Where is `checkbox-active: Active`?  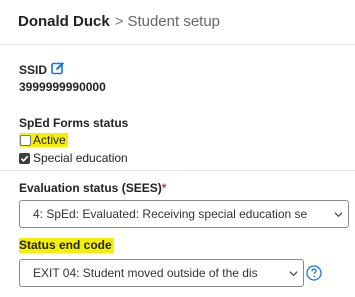 checkbox-active: Active is located at coordinates (43, 140).